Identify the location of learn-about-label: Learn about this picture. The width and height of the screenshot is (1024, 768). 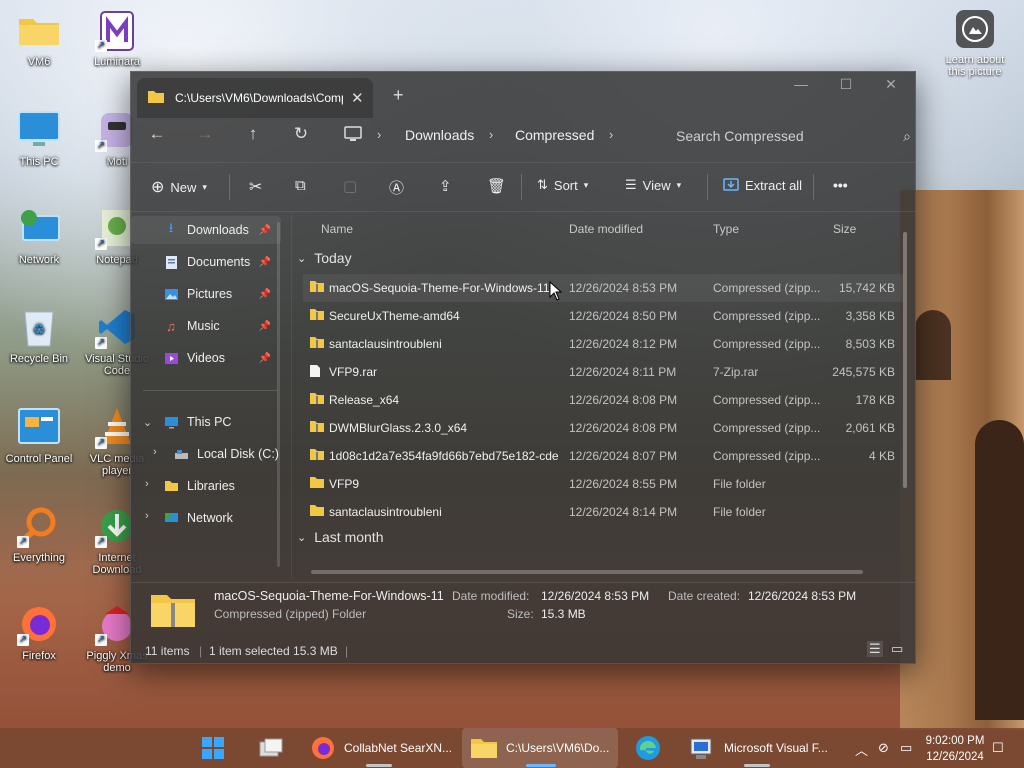
(975, 66).